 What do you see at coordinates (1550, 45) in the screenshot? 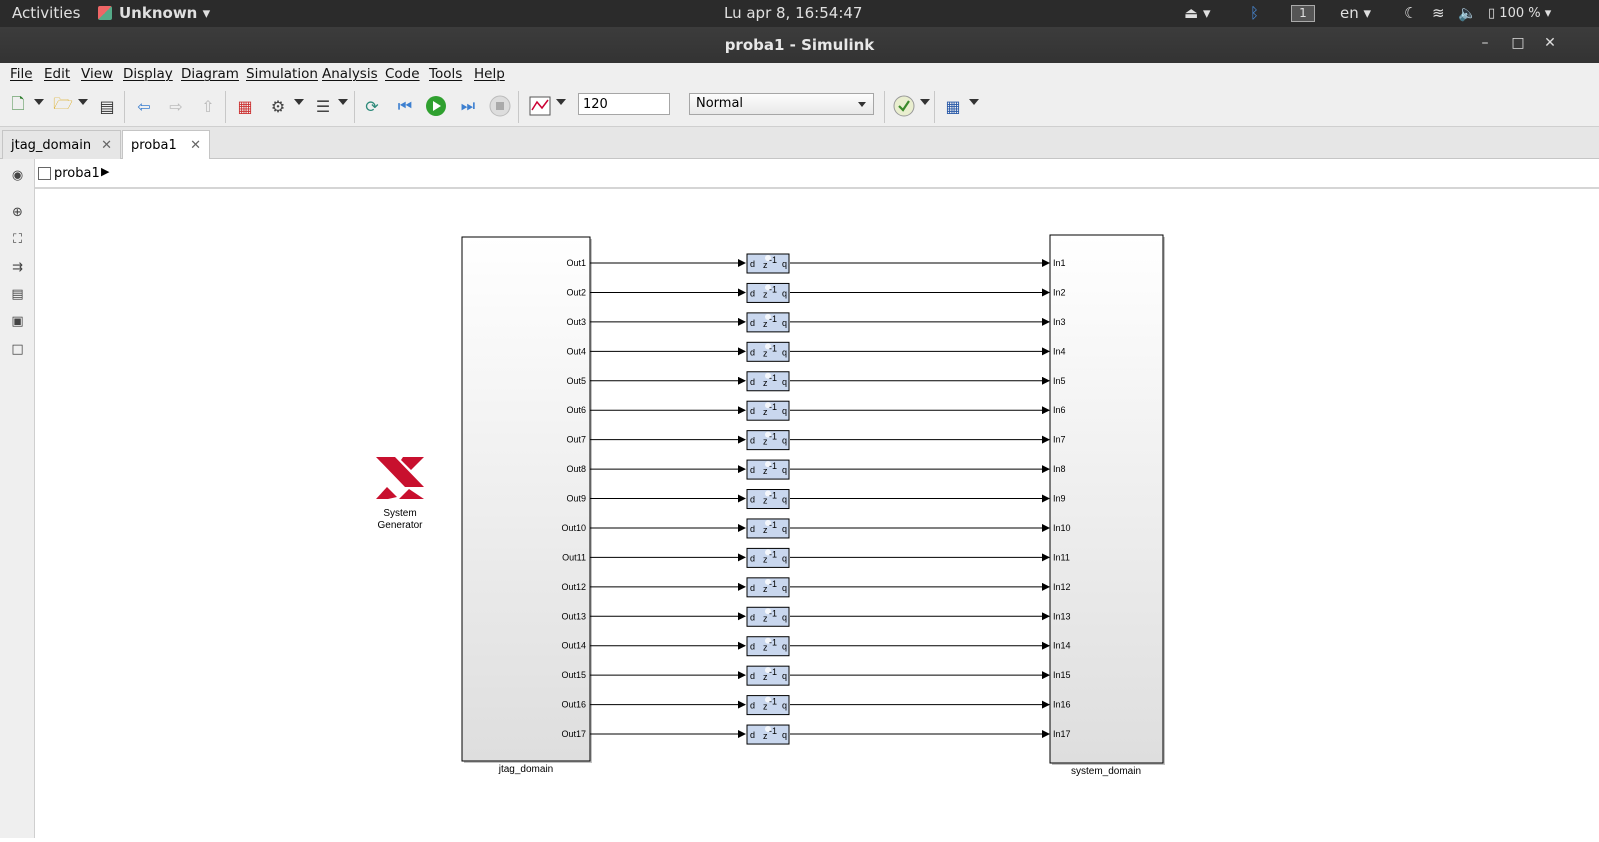
I see `close-button: ✕` at bounding box center [1550, 45].